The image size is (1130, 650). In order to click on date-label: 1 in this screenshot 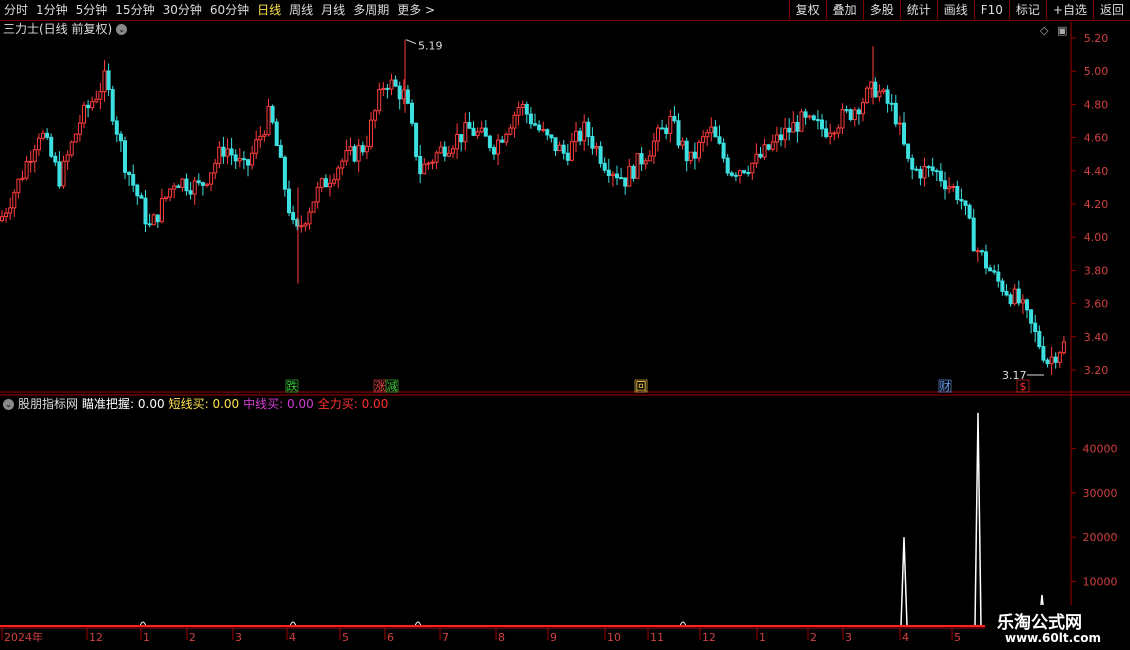, I will do `click(146, 637)`.